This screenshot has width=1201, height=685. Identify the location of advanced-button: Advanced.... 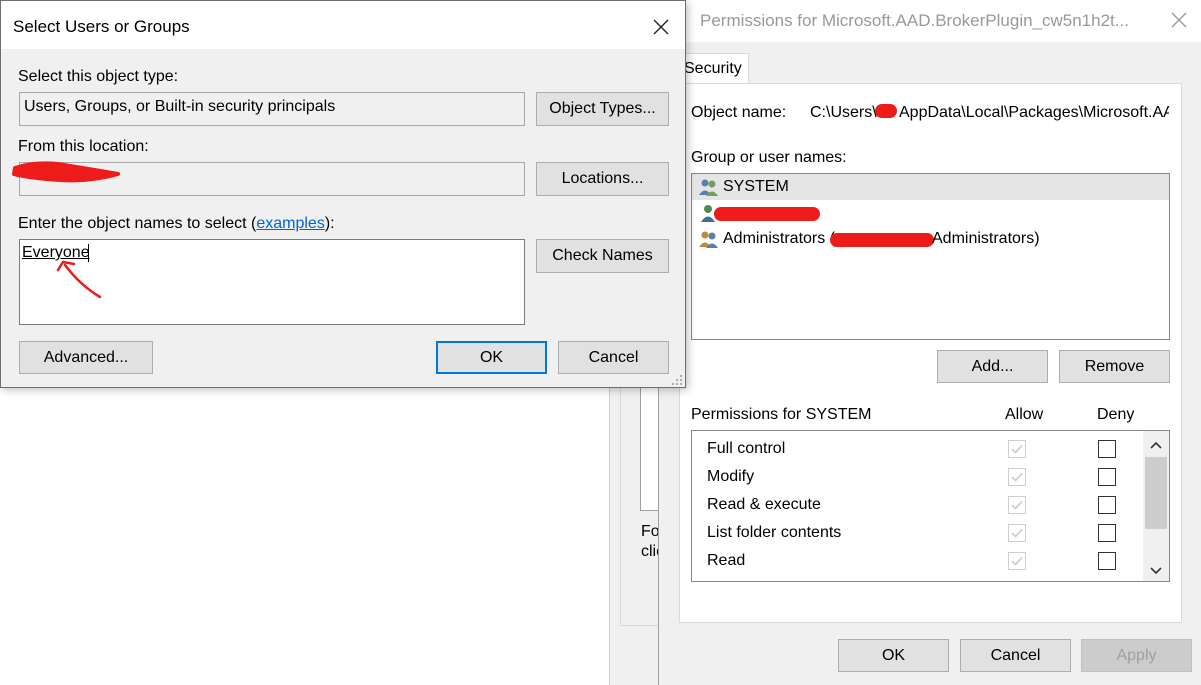
(86, 357).